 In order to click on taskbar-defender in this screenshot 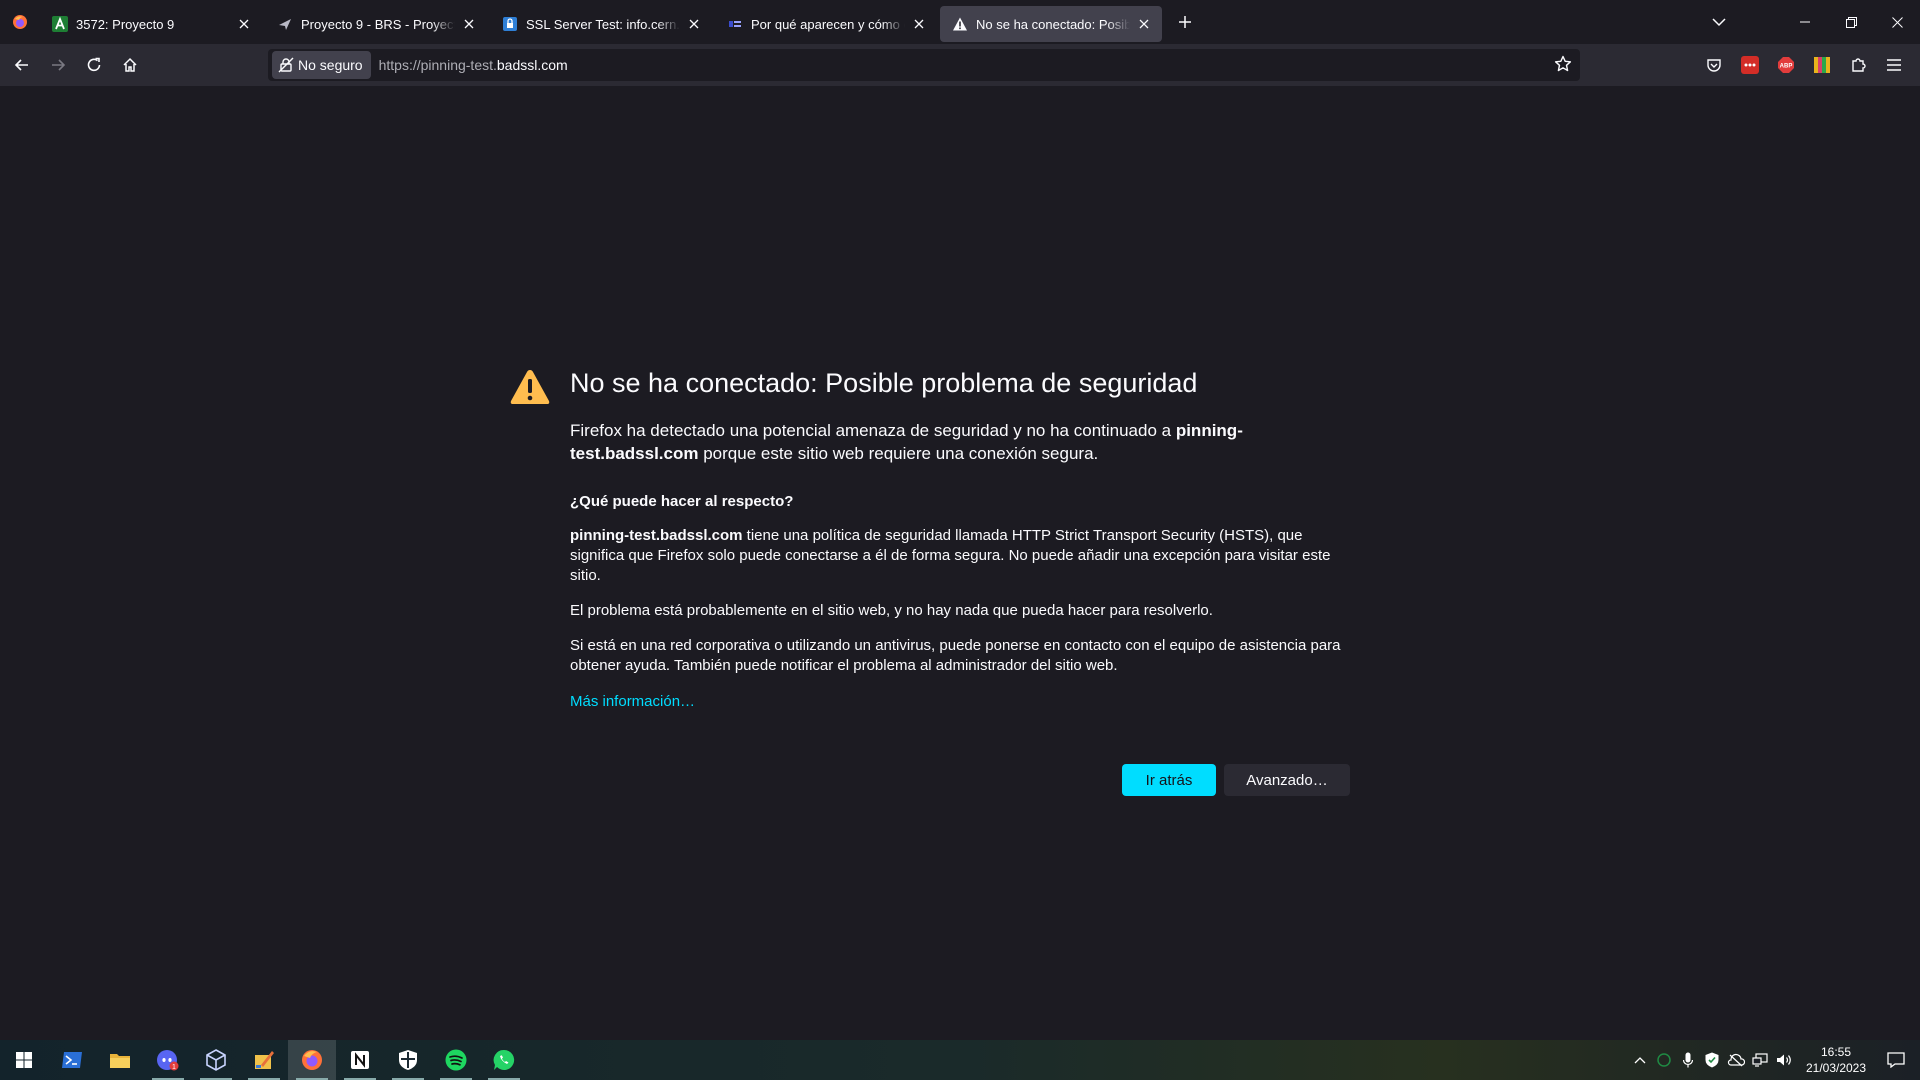, I will do `click(408, 1060)`.